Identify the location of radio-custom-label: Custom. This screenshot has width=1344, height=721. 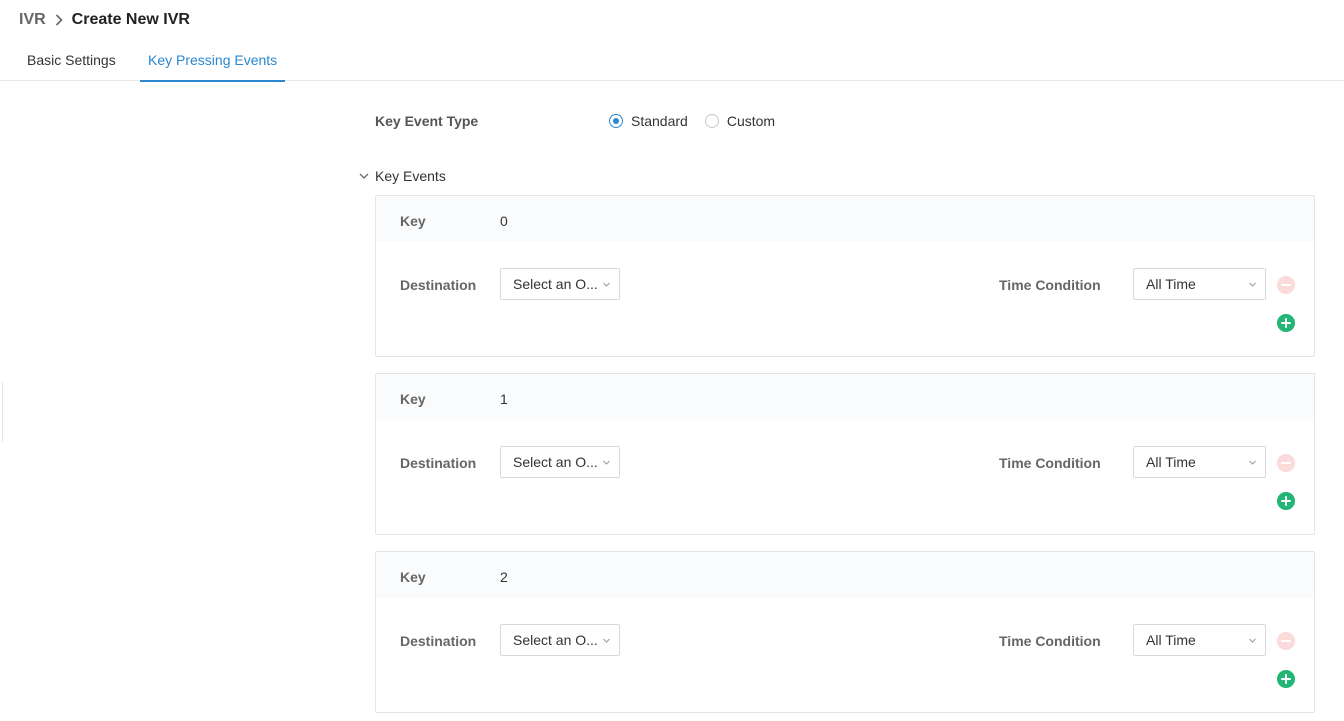
(751, 121).